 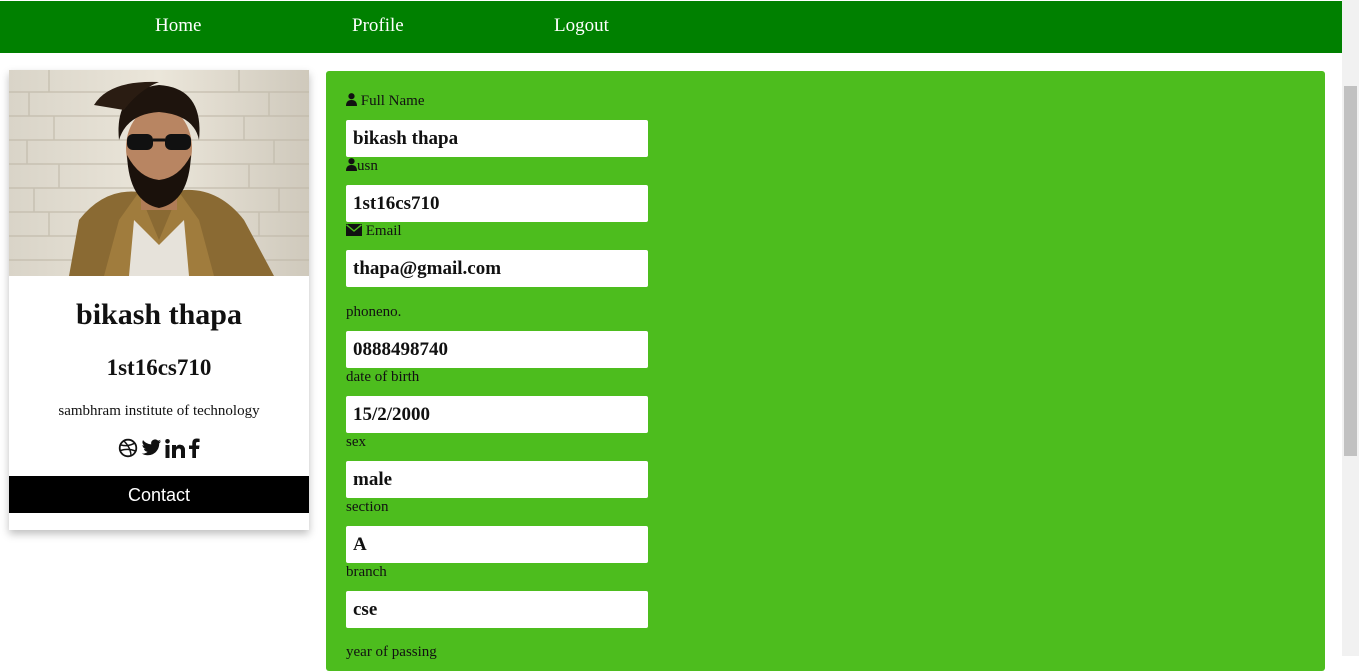 I want to click on usn-field: 1st16cs710, so click(x=497, y=203).